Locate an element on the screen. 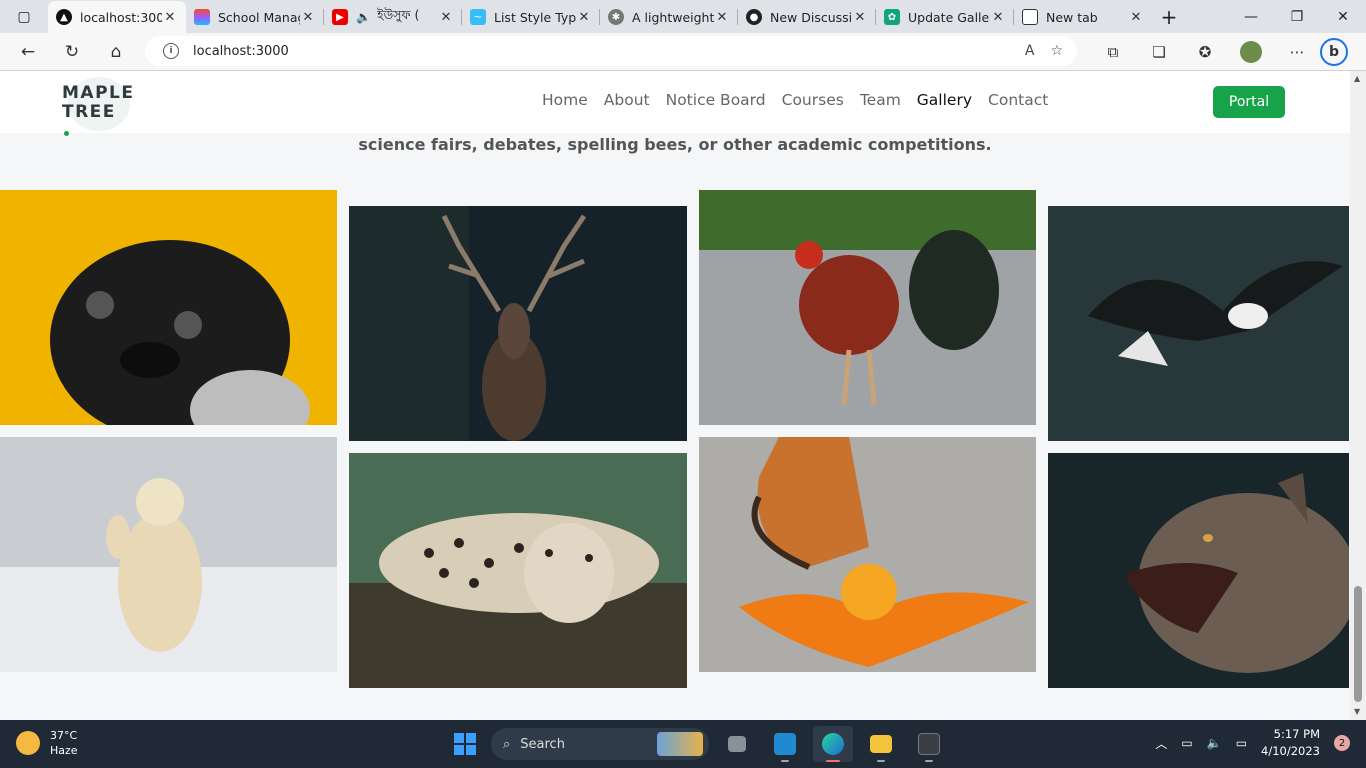 The width and height of the screenshot is (1366, 768). scroll-thumb is located at coordinates (1358, 644).